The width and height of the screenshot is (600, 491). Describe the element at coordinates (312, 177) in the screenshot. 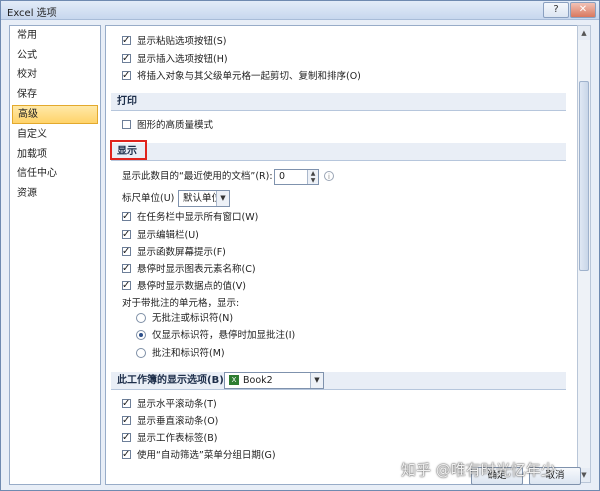

I see `spinner-arrows-icon: ▲ ▼` at that location.